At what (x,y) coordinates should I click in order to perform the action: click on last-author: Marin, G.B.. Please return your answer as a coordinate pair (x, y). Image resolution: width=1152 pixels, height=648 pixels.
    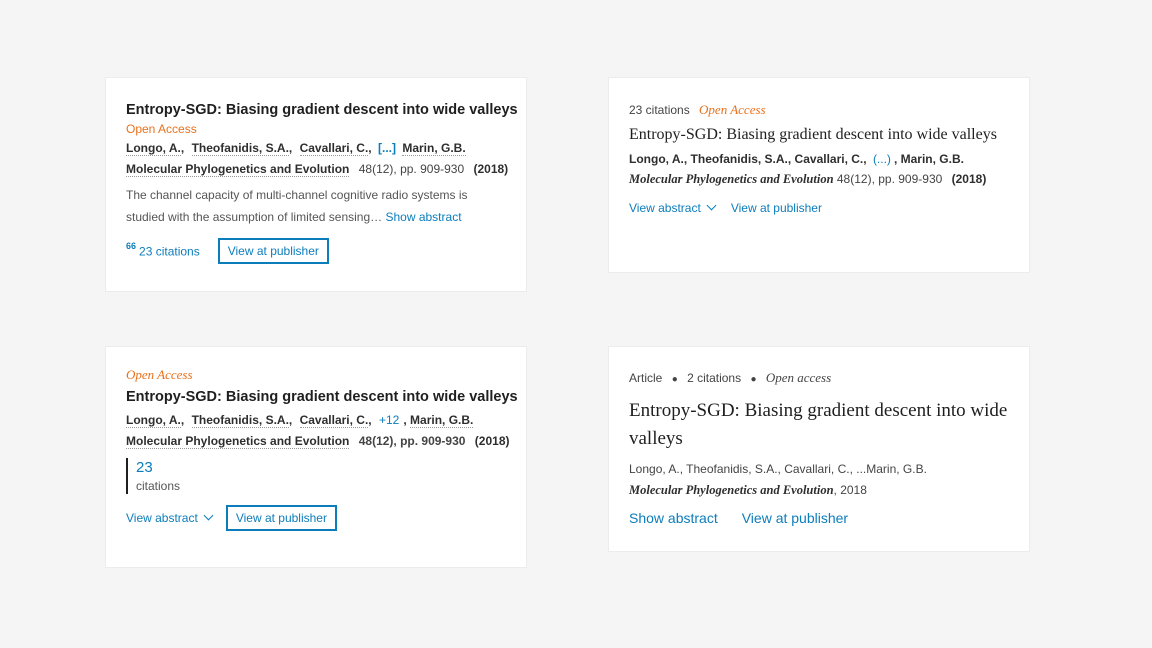
    Looking at the image, I should click on (932, 159).